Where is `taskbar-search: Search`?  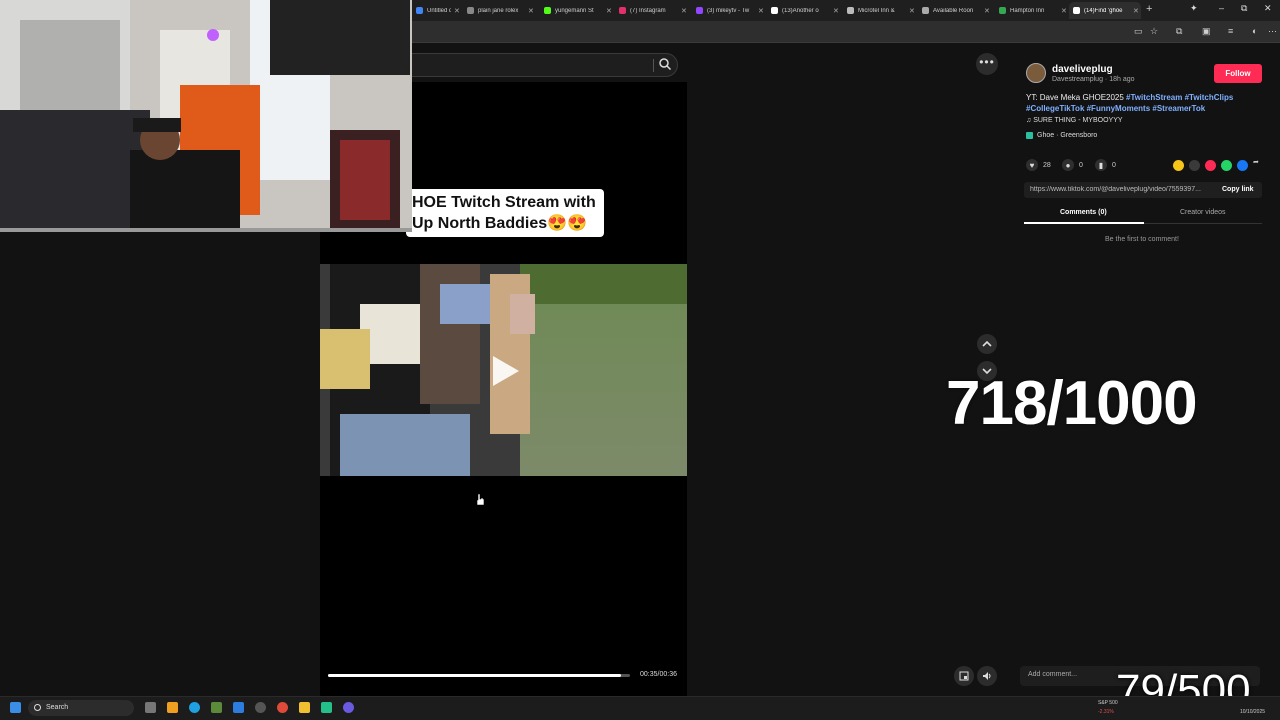
taskbar-search: Search is located at coordinates (81, 708).